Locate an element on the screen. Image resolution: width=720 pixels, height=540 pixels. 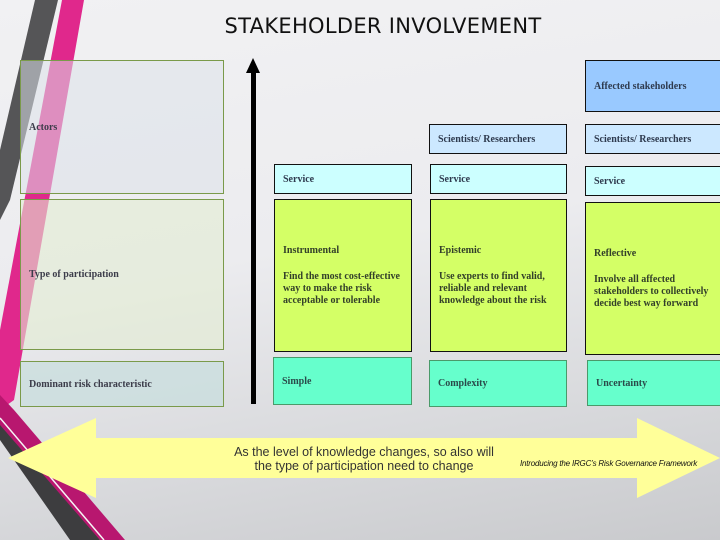
risk-label: Simple is located at coordinates (297, 381).